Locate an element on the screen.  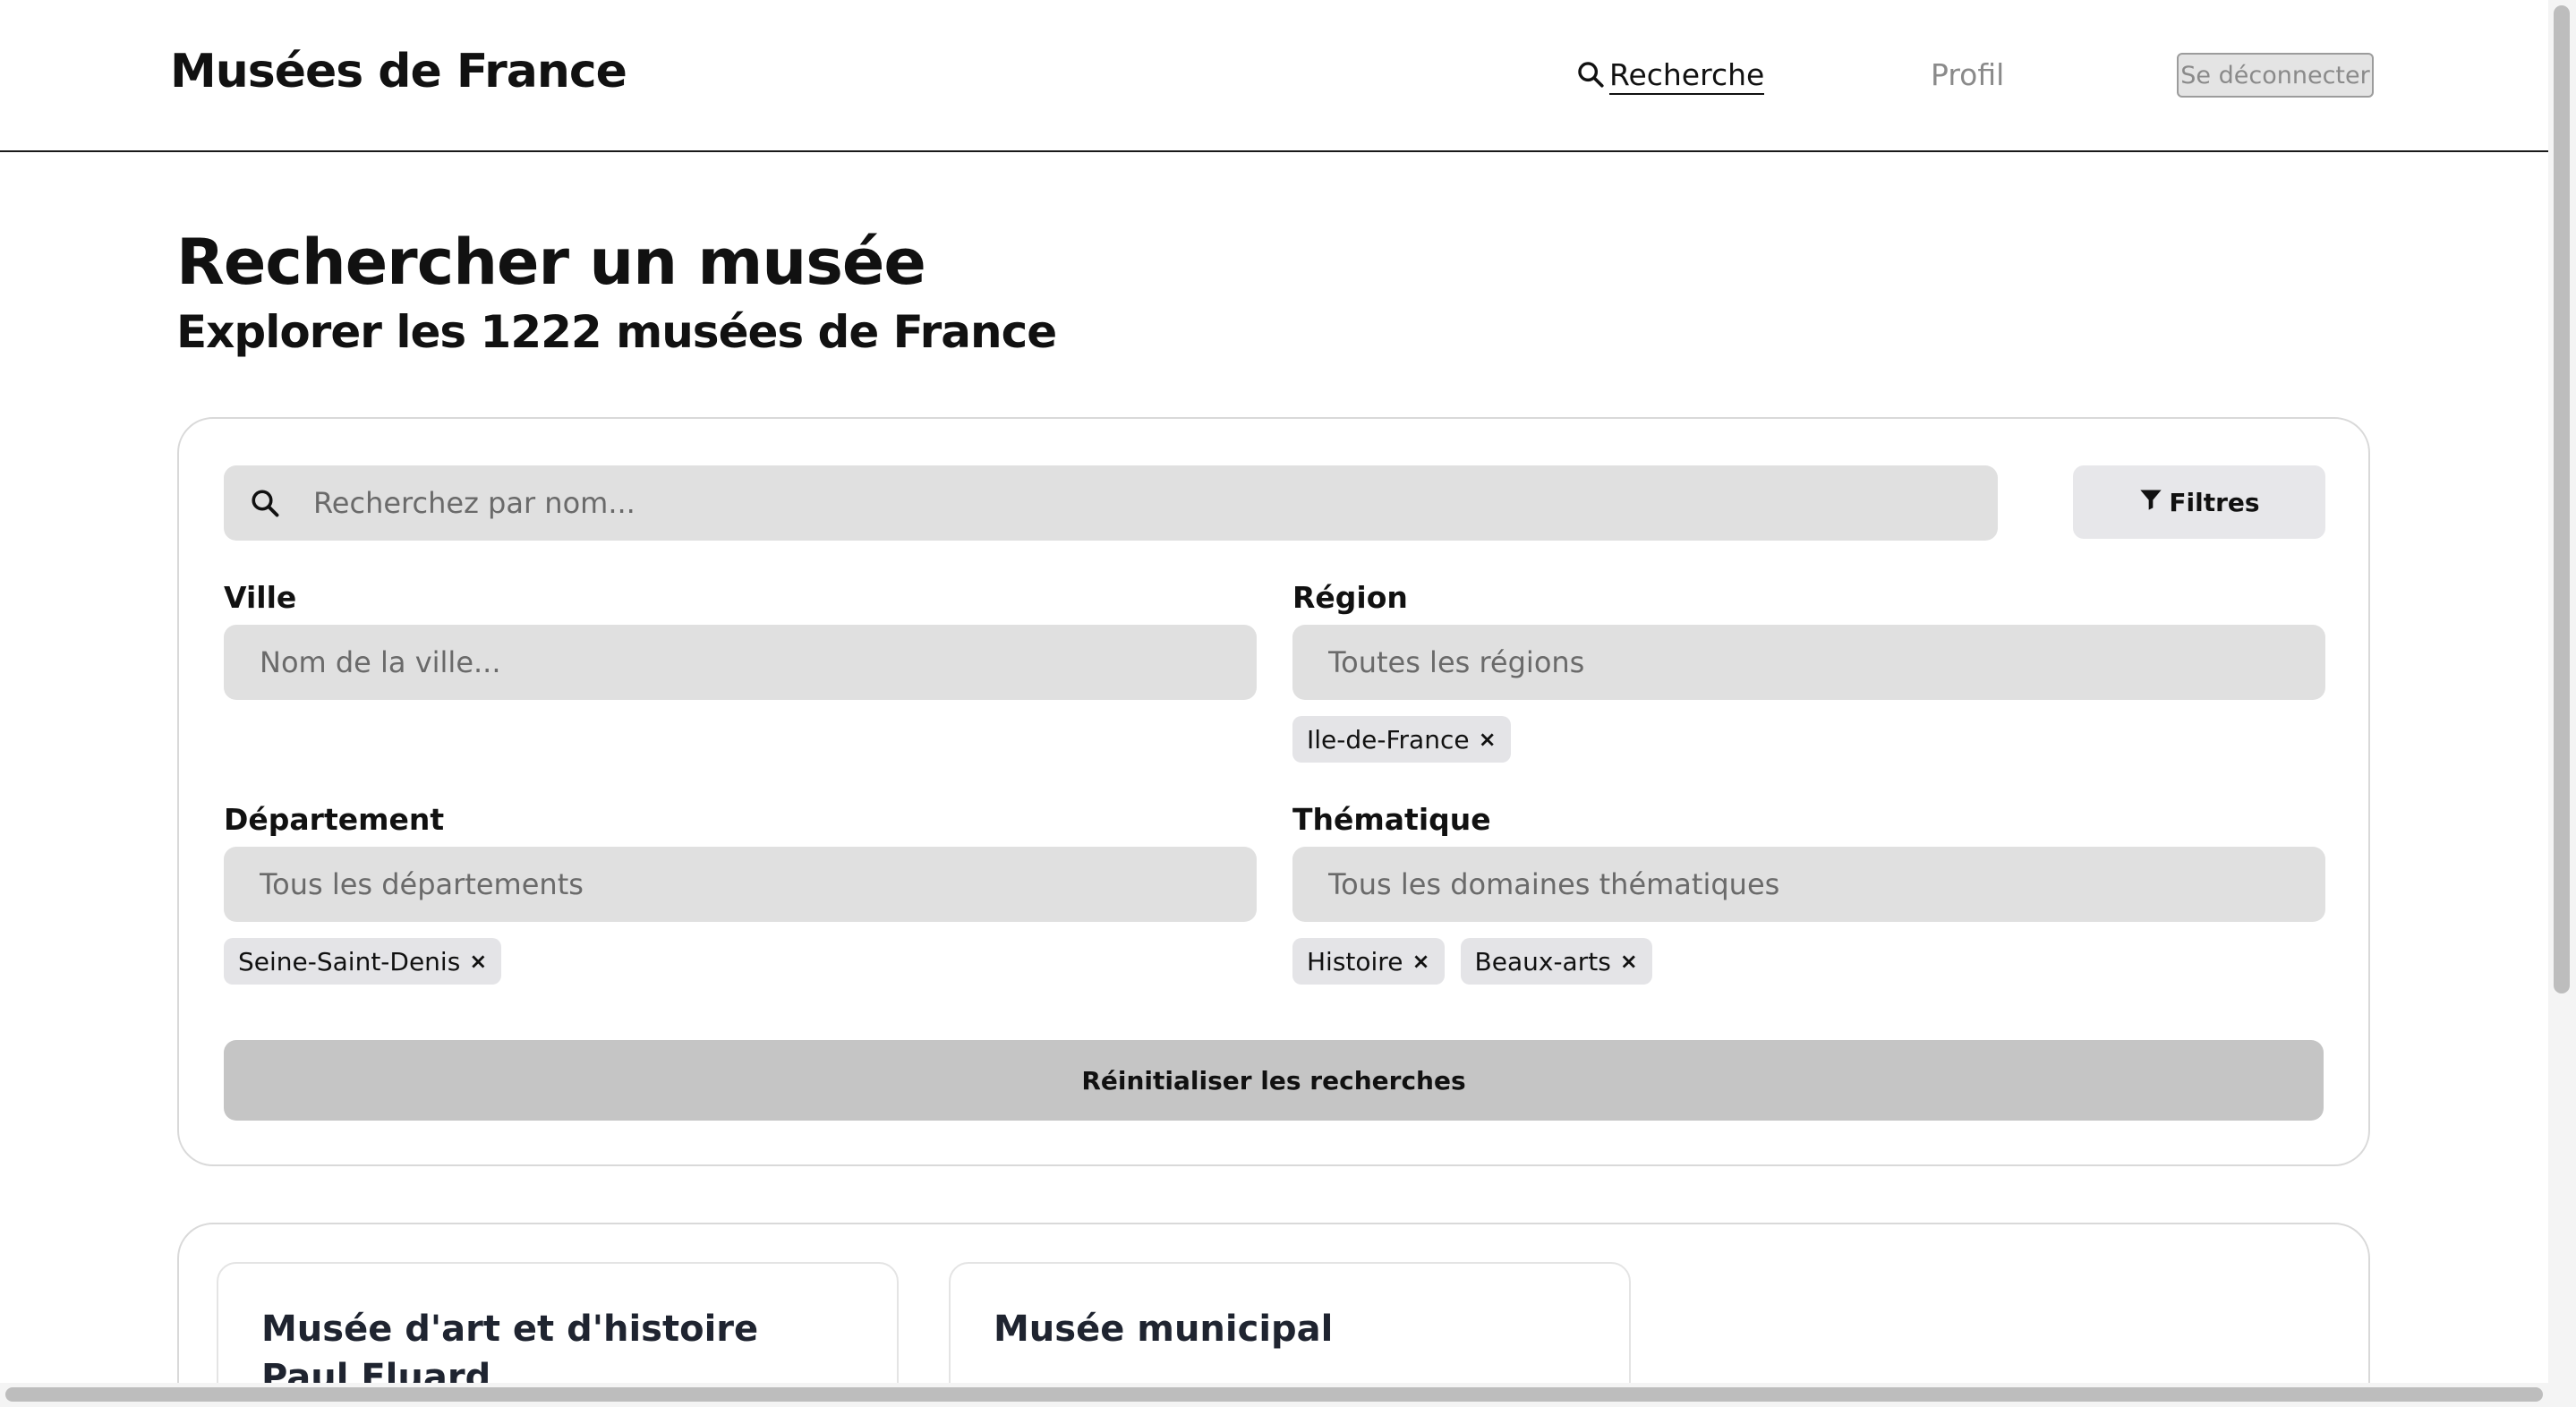
ville-label: Ville is located at coordinates (260, 597).